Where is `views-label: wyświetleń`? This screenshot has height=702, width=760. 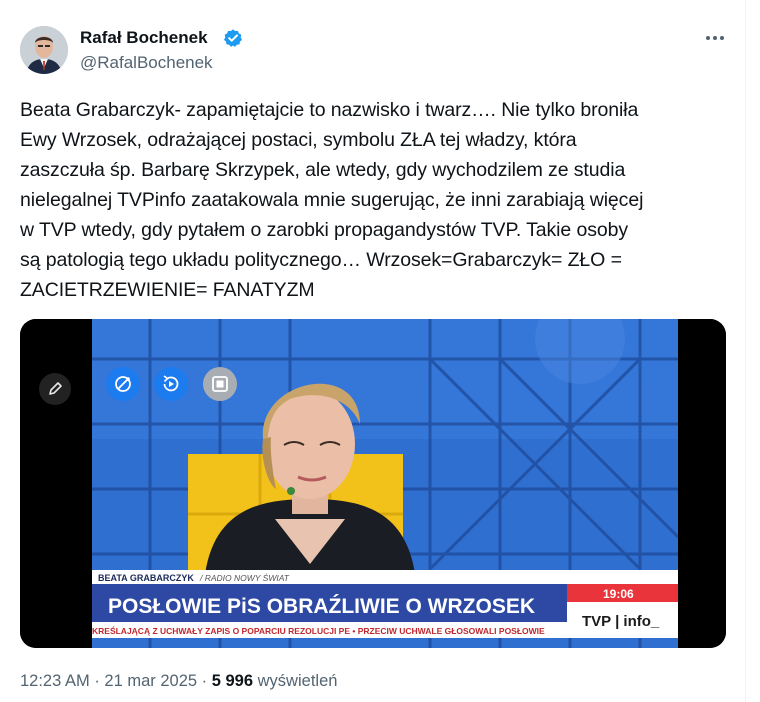
views-label: wyświetleń is located at coordinates (297, 681).